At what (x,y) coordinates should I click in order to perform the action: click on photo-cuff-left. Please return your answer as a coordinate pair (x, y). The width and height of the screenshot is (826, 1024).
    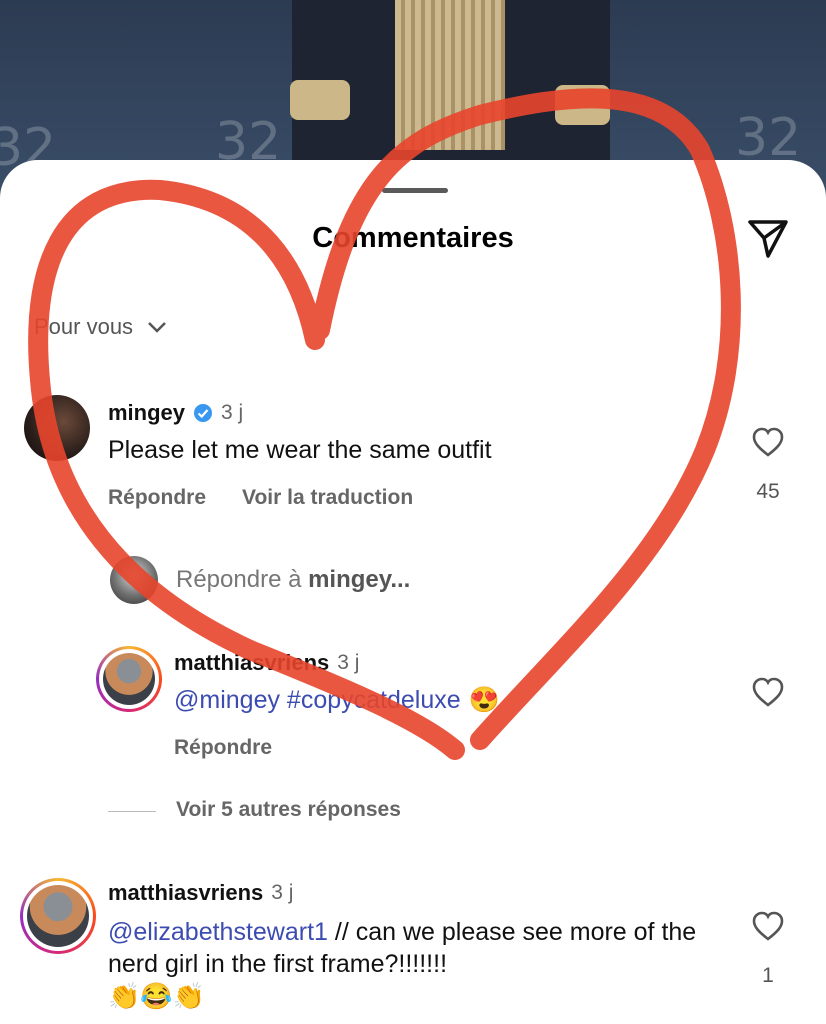
    Looking at the image, I should click on (320, 100).